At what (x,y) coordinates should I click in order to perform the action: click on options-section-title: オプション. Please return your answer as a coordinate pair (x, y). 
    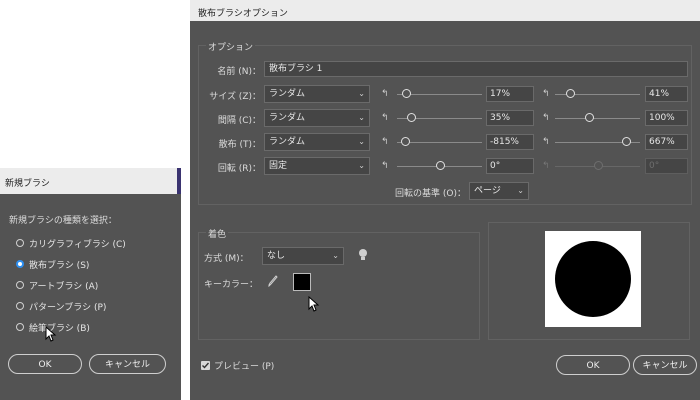
    Looking at the image, I should click on (231, 46).